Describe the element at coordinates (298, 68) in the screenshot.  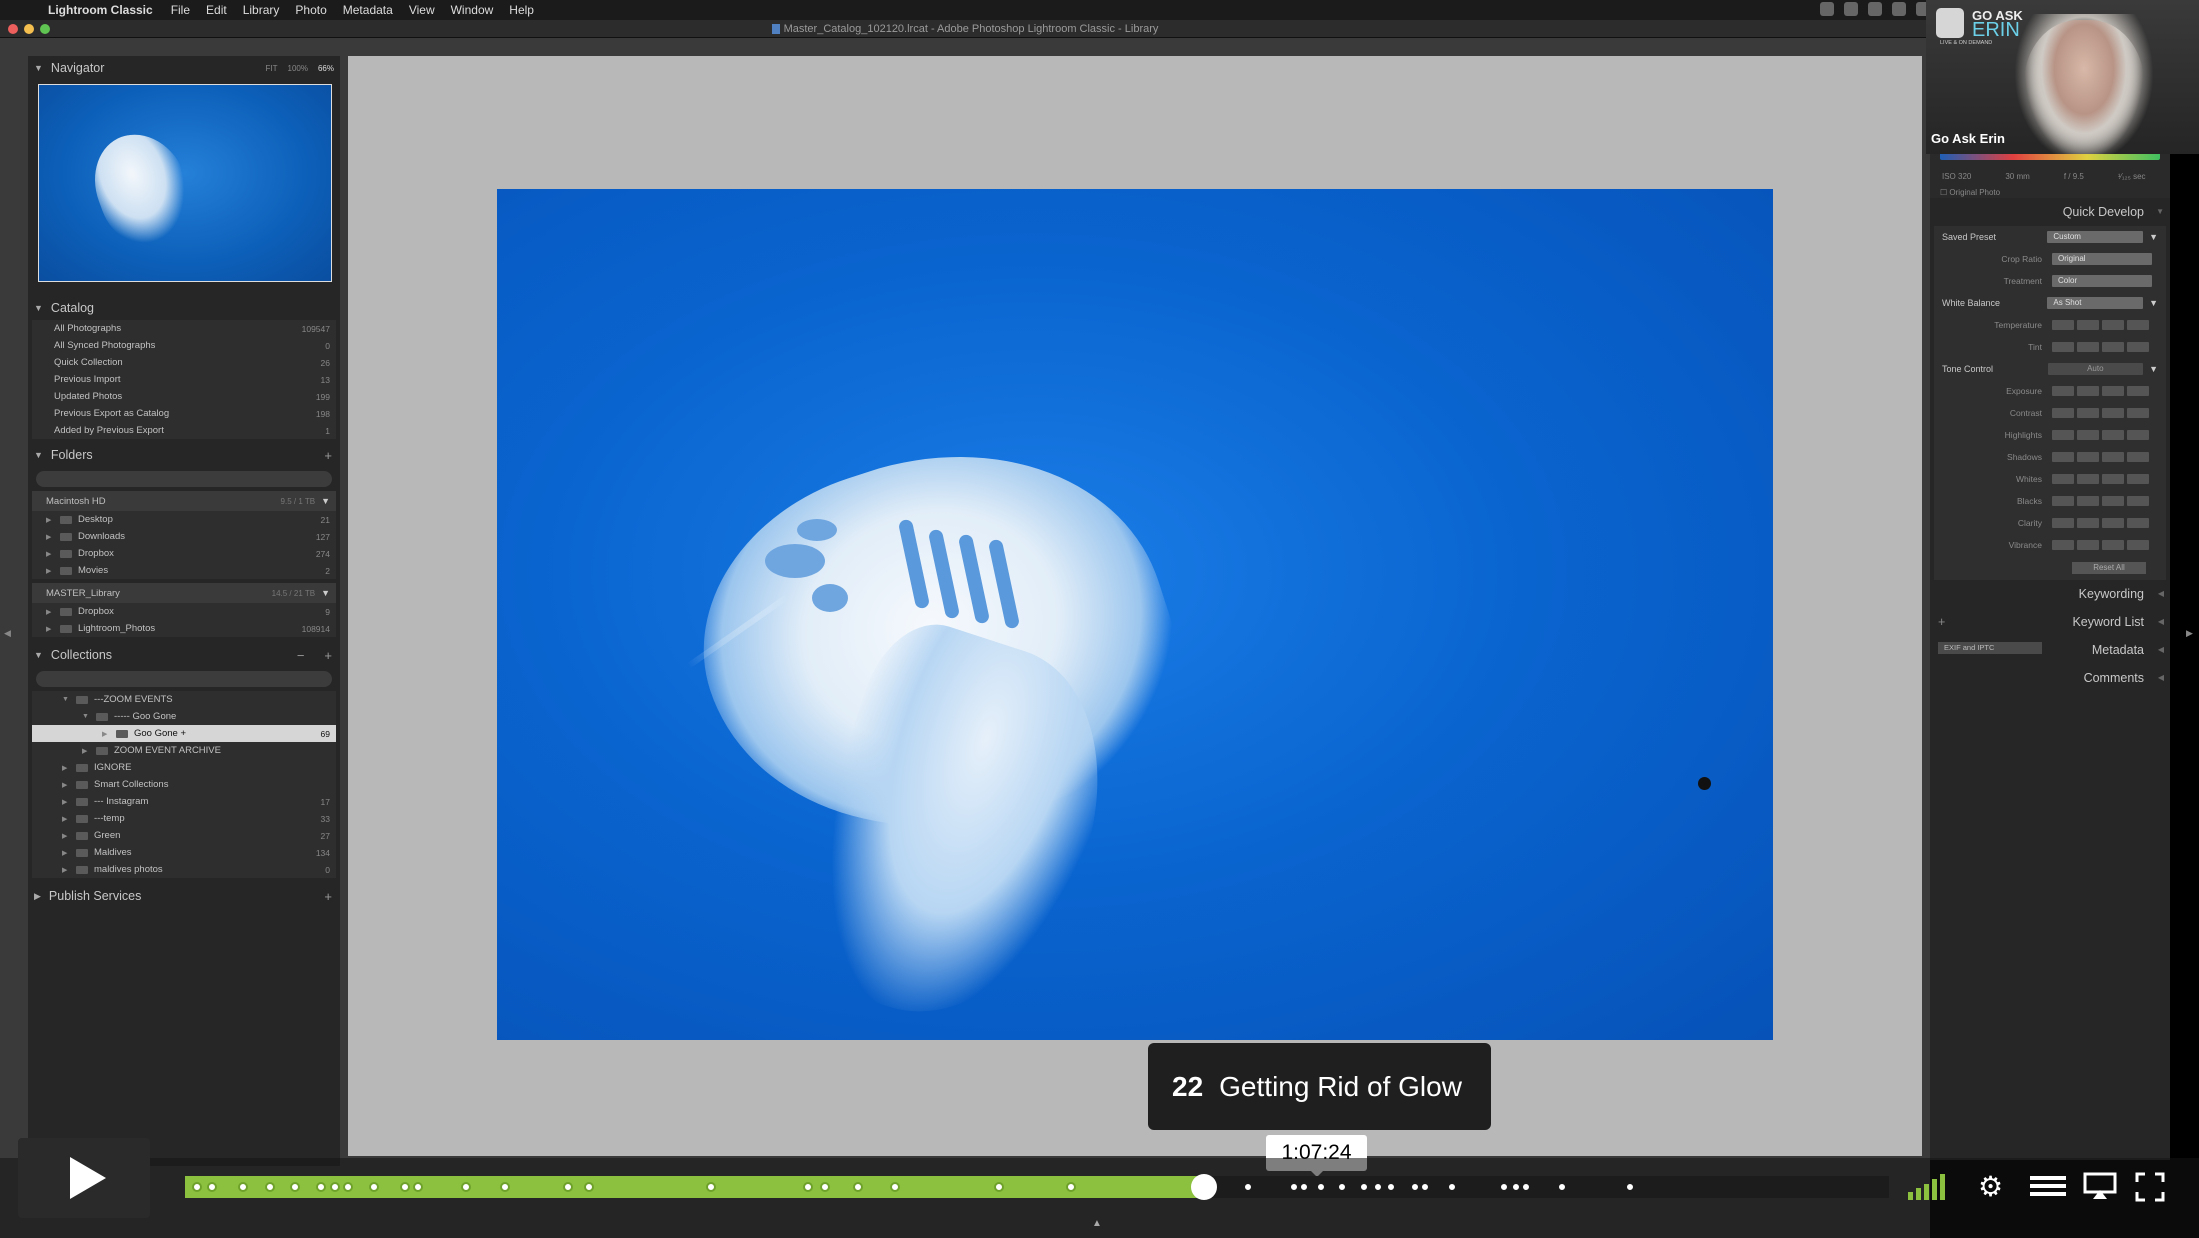
I see `zoom-100: 100%` at that location.